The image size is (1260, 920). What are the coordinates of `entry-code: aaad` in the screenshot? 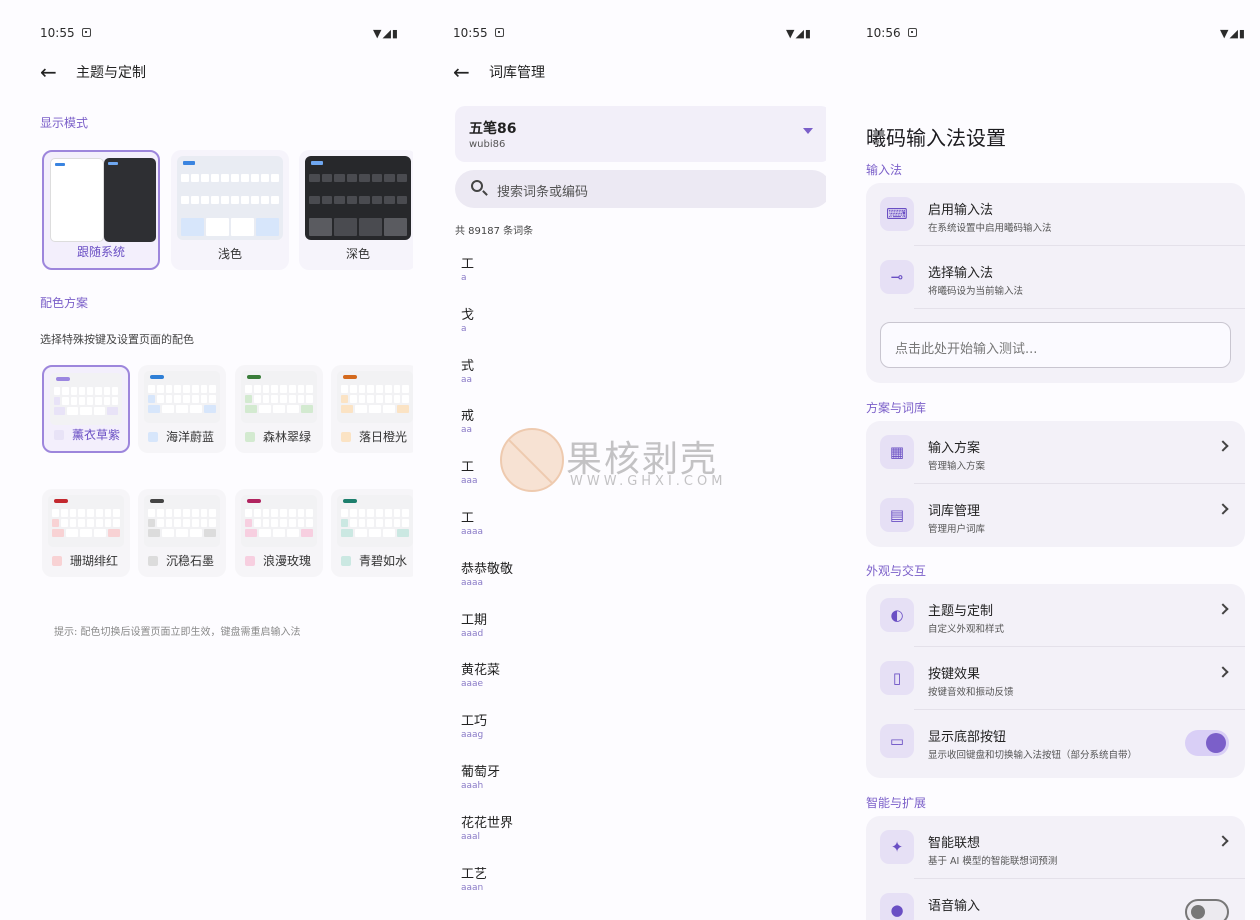 It's located at (472, 633).